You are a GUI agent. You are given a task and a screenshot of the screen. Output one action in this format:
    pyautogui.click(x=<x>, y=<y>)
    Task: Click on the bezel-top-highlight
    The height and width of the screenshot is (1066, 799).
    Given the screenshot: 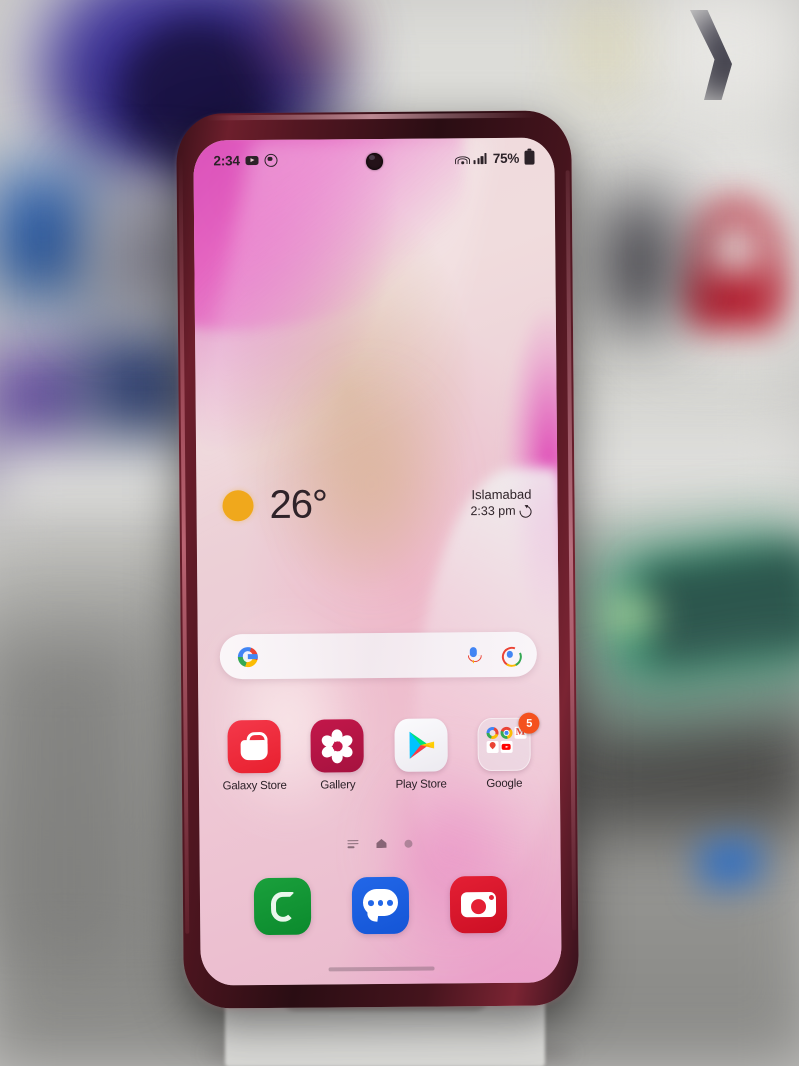 What is the action you would take?
    pyautogui.click(x=371, y=116)
    